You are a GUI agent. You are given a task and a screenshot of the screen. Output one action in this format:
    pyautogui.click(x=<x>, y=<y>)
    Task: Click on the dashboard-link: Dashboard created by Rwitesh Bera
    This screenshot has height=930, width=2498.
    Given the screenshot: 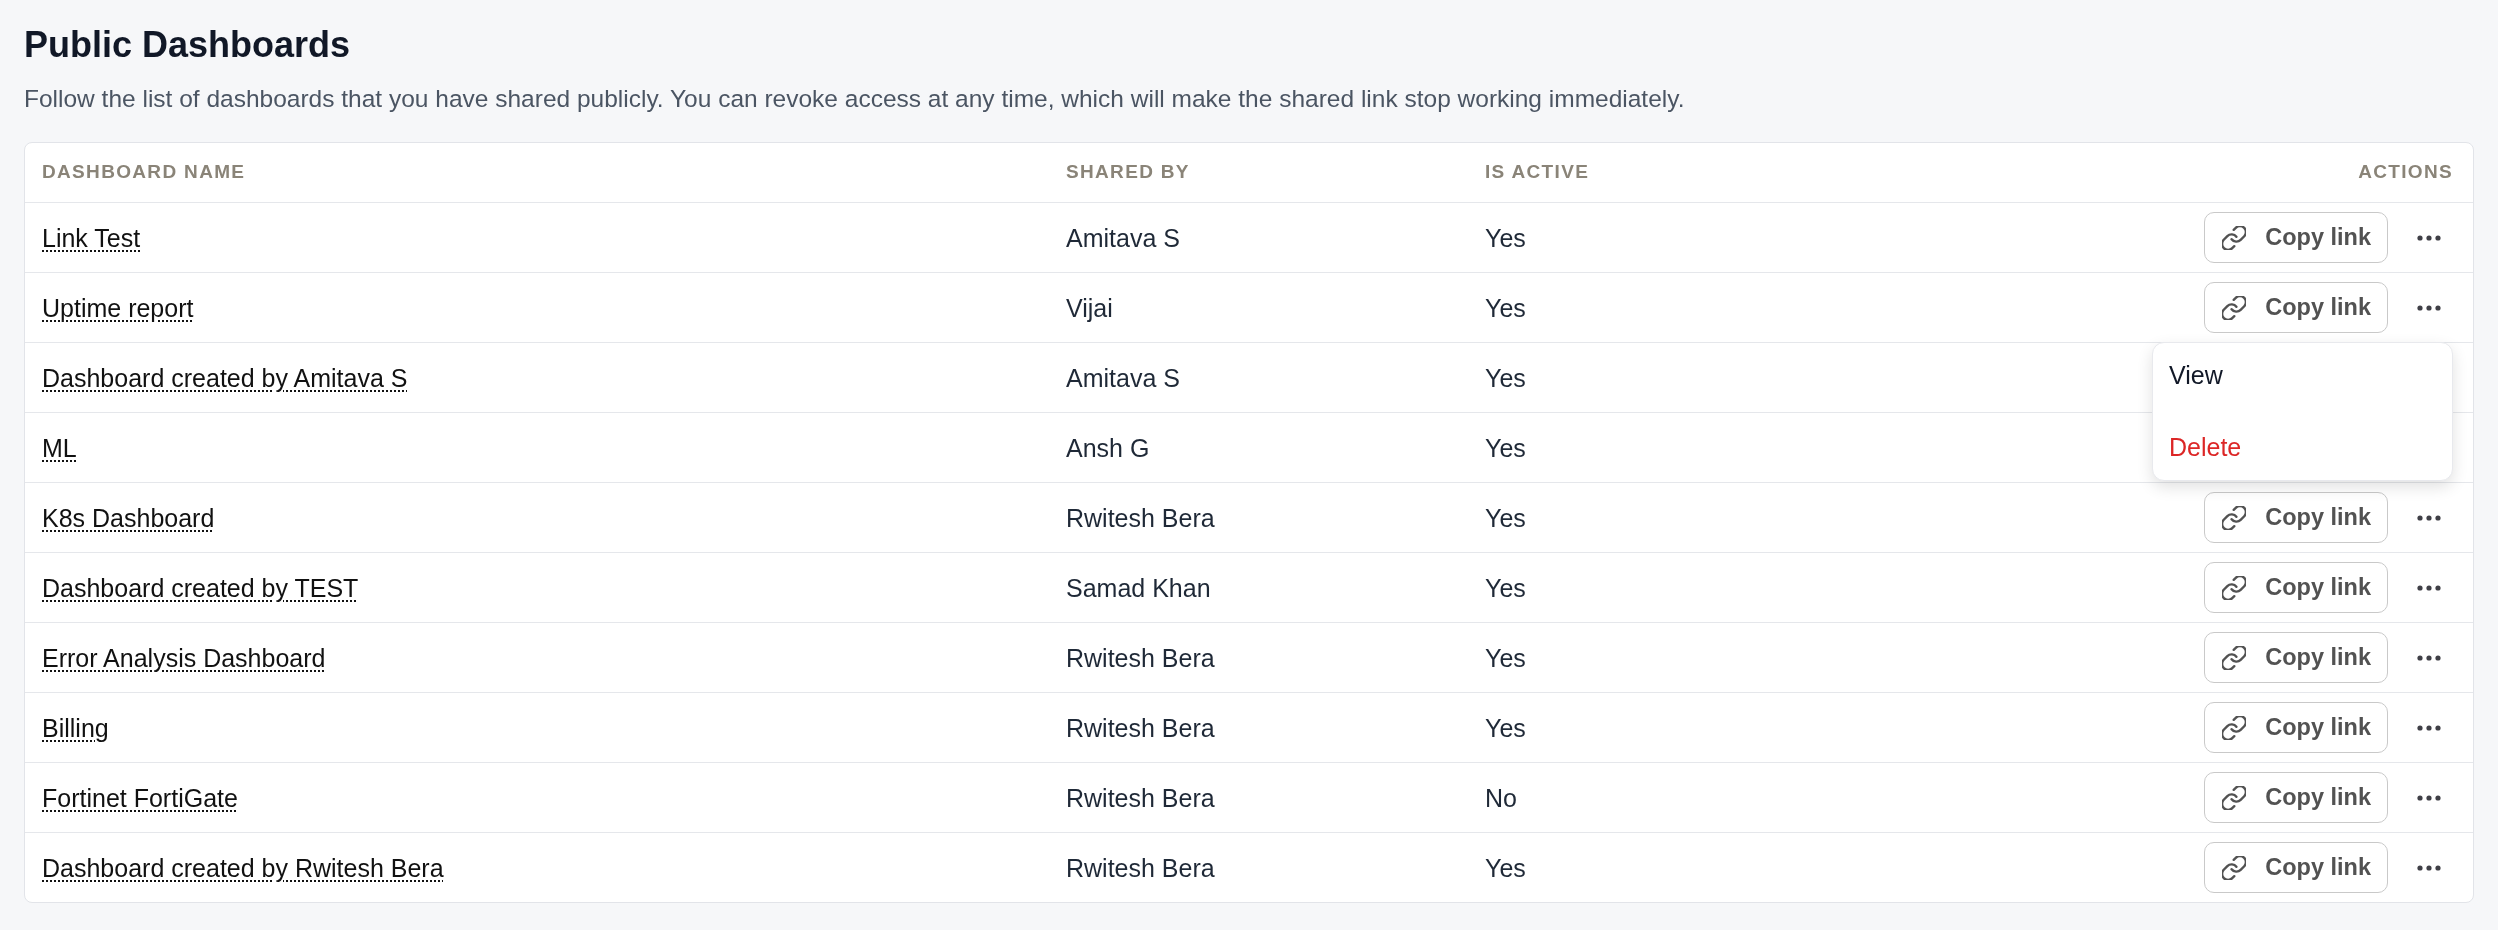 What is the action you would take?
    pyautogui.click(x=243, y=867)
    